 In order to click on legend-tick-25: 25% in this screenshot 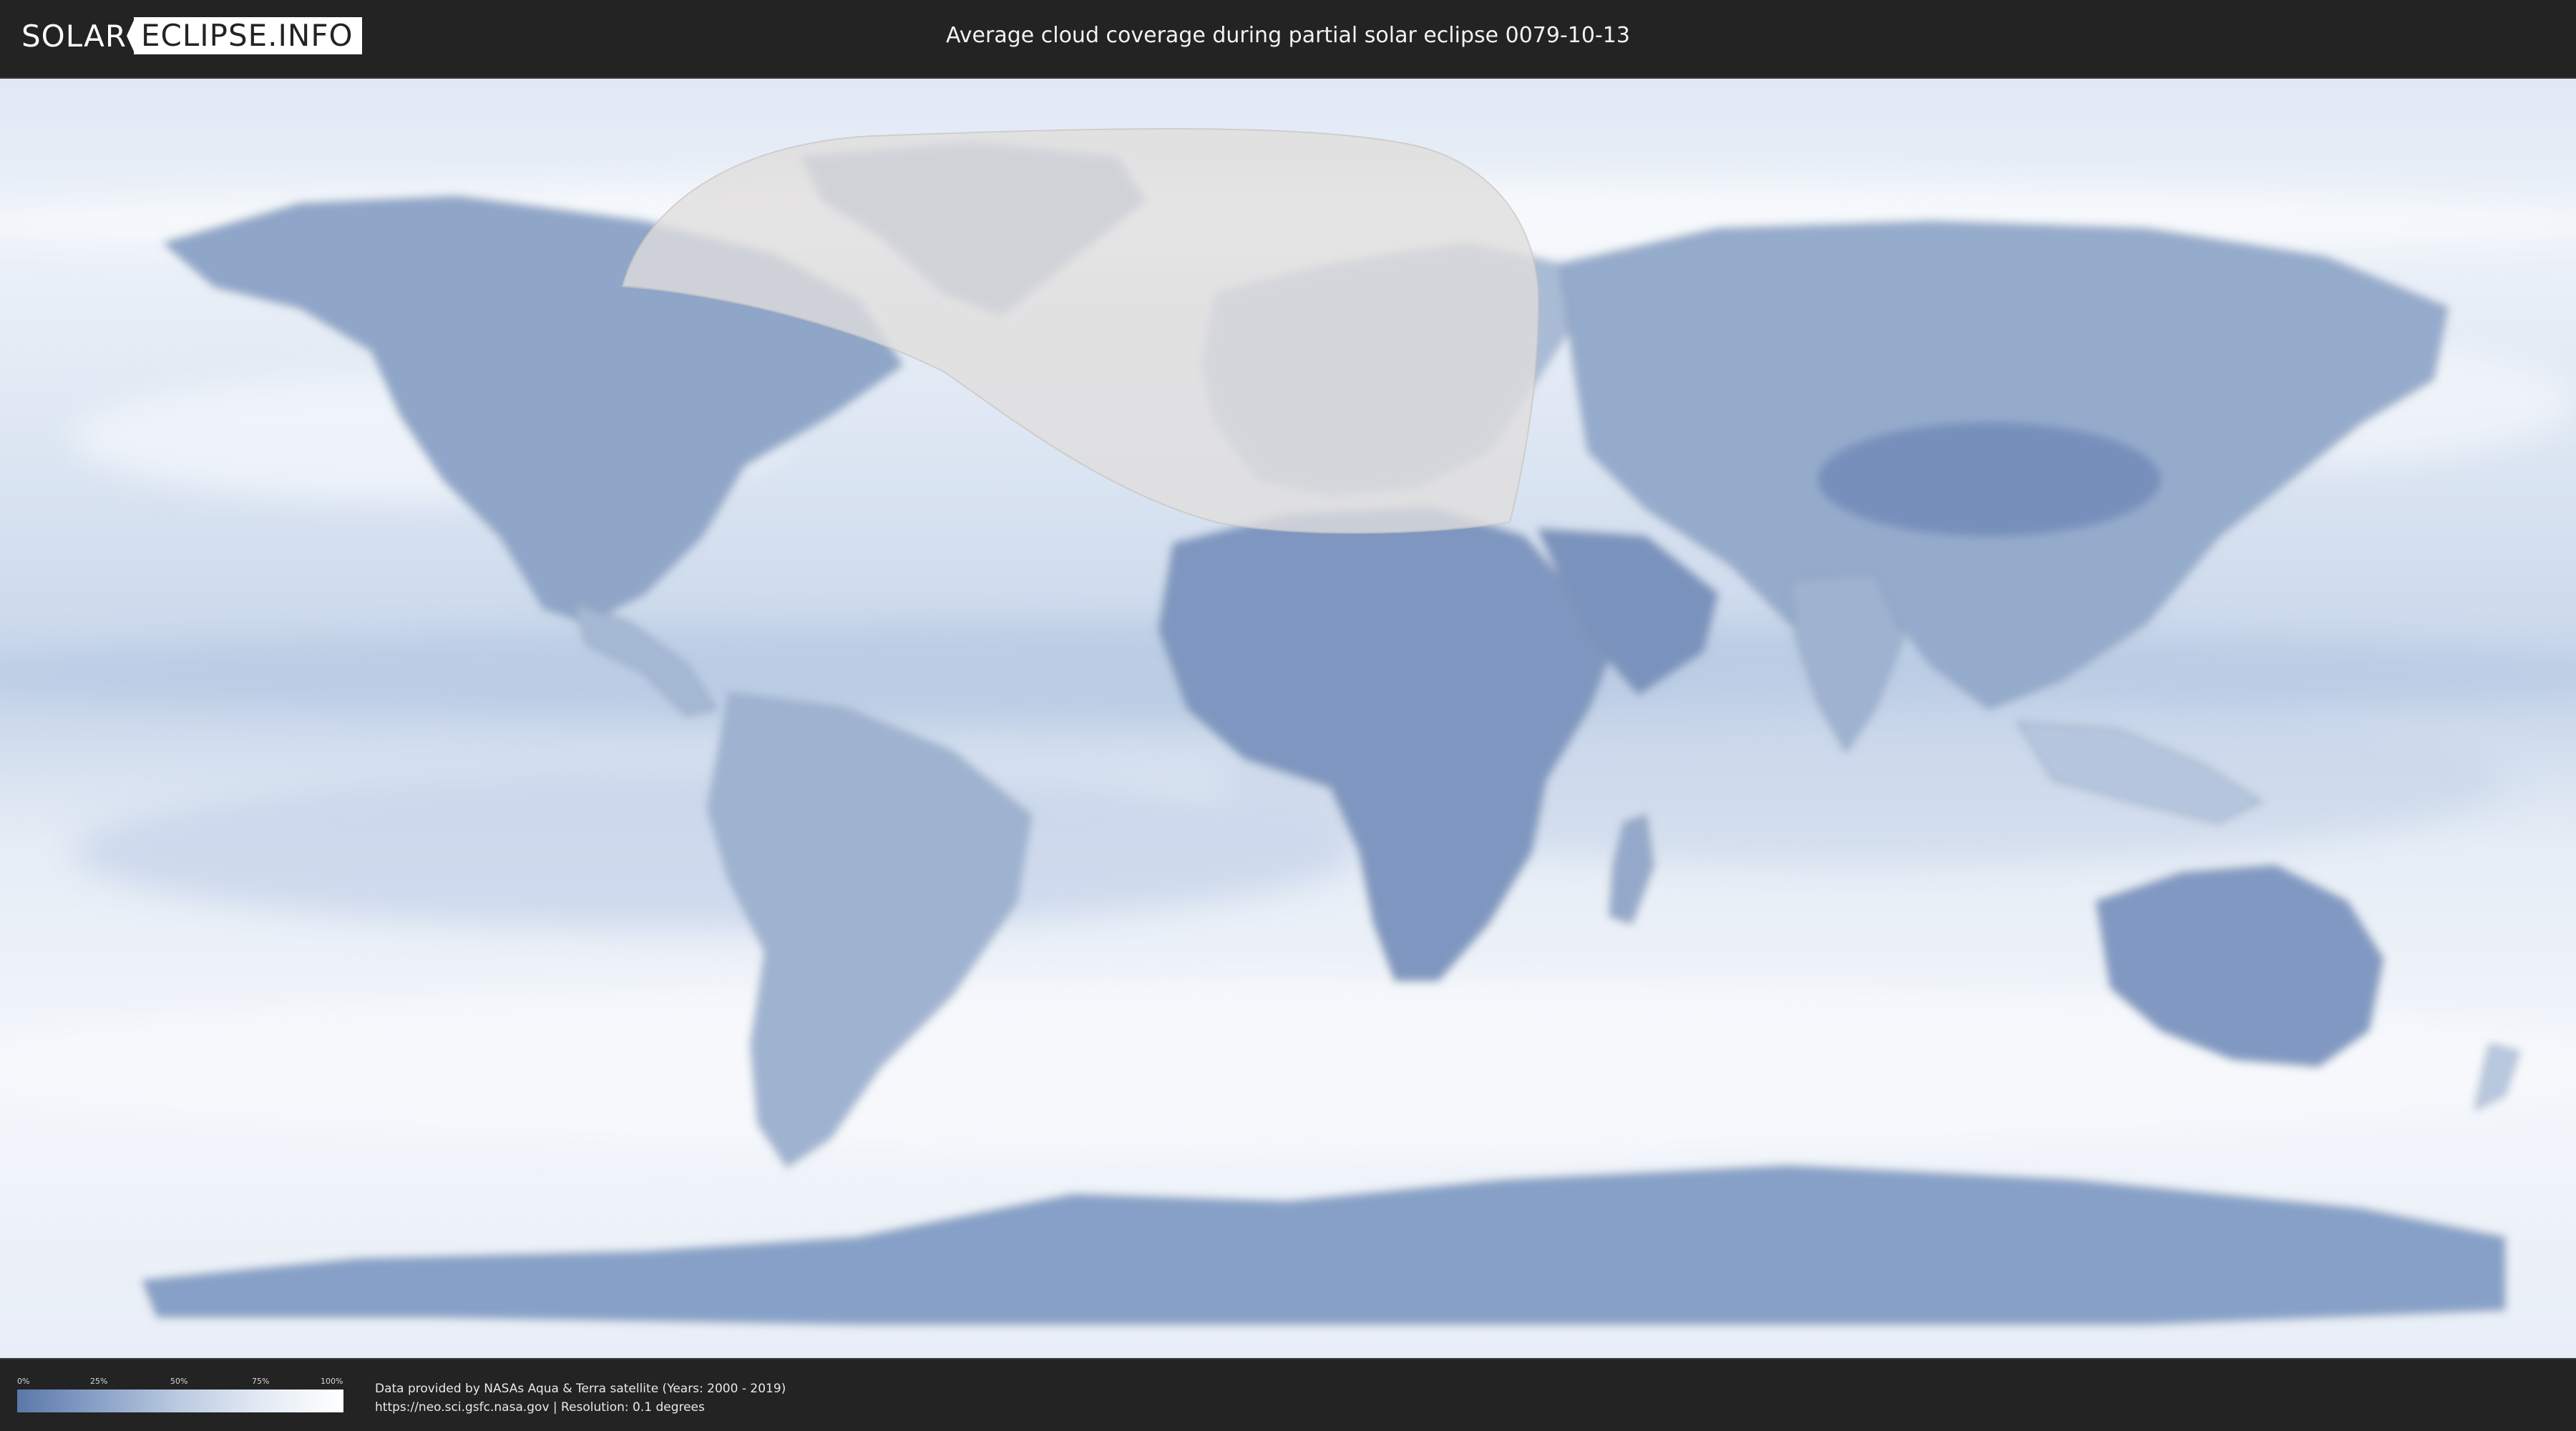, I will do `click(99, 1382)`.